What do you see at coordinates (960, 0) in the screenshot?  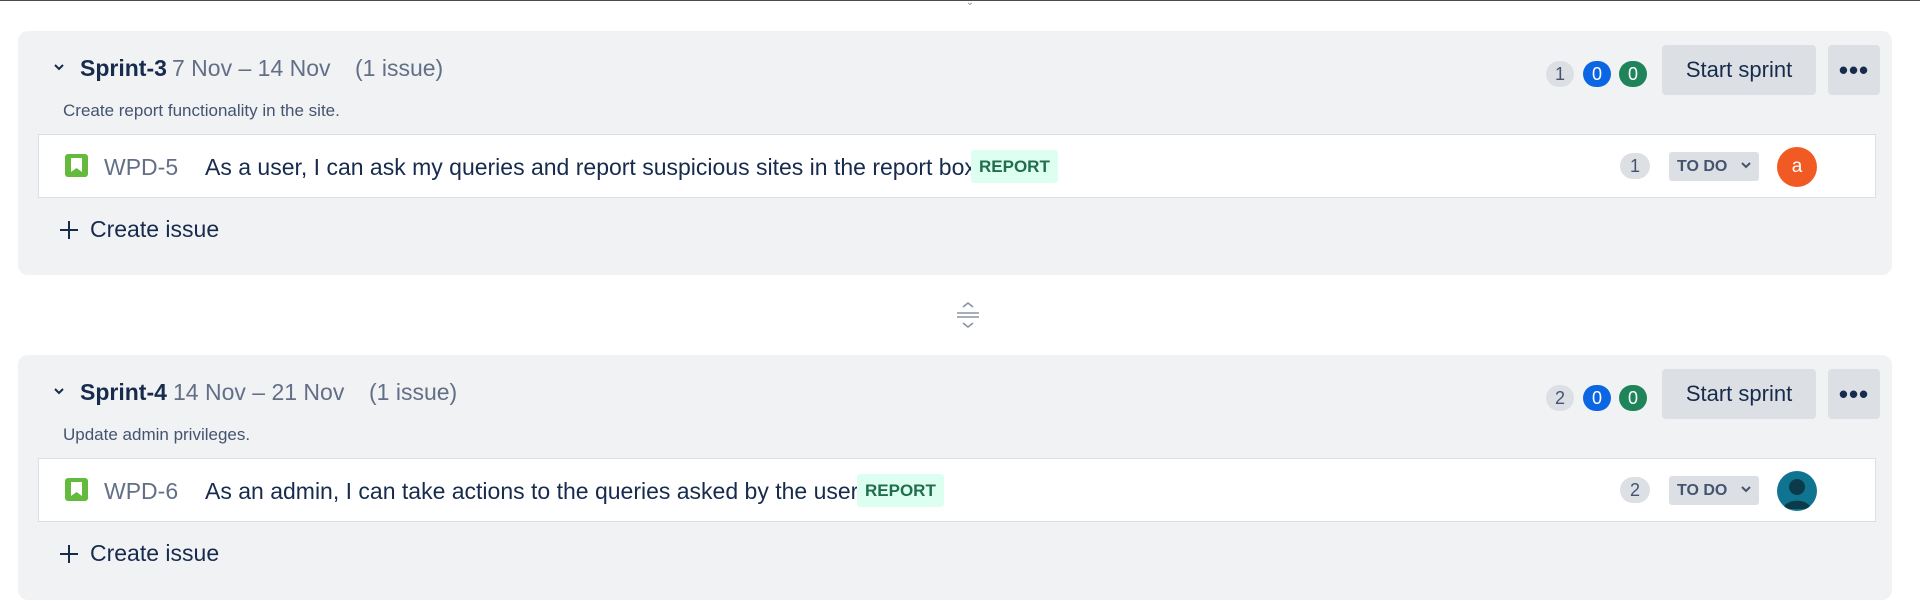 I see `top-divider` at bounding box center [960, 0].